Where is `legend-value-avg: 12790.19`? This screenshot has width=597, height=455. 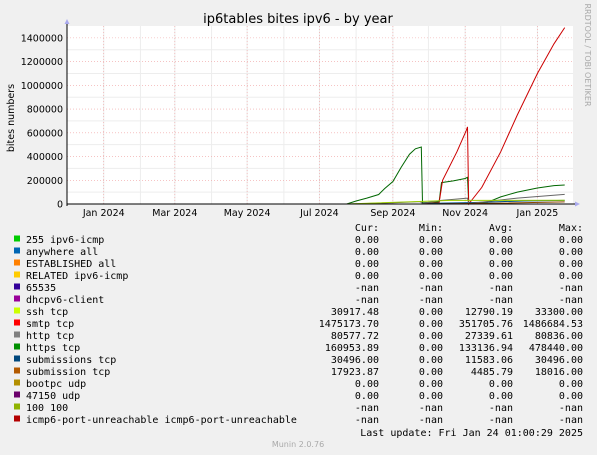 legend-value-avg: 12790.19 is located at coordinates (489, 312).